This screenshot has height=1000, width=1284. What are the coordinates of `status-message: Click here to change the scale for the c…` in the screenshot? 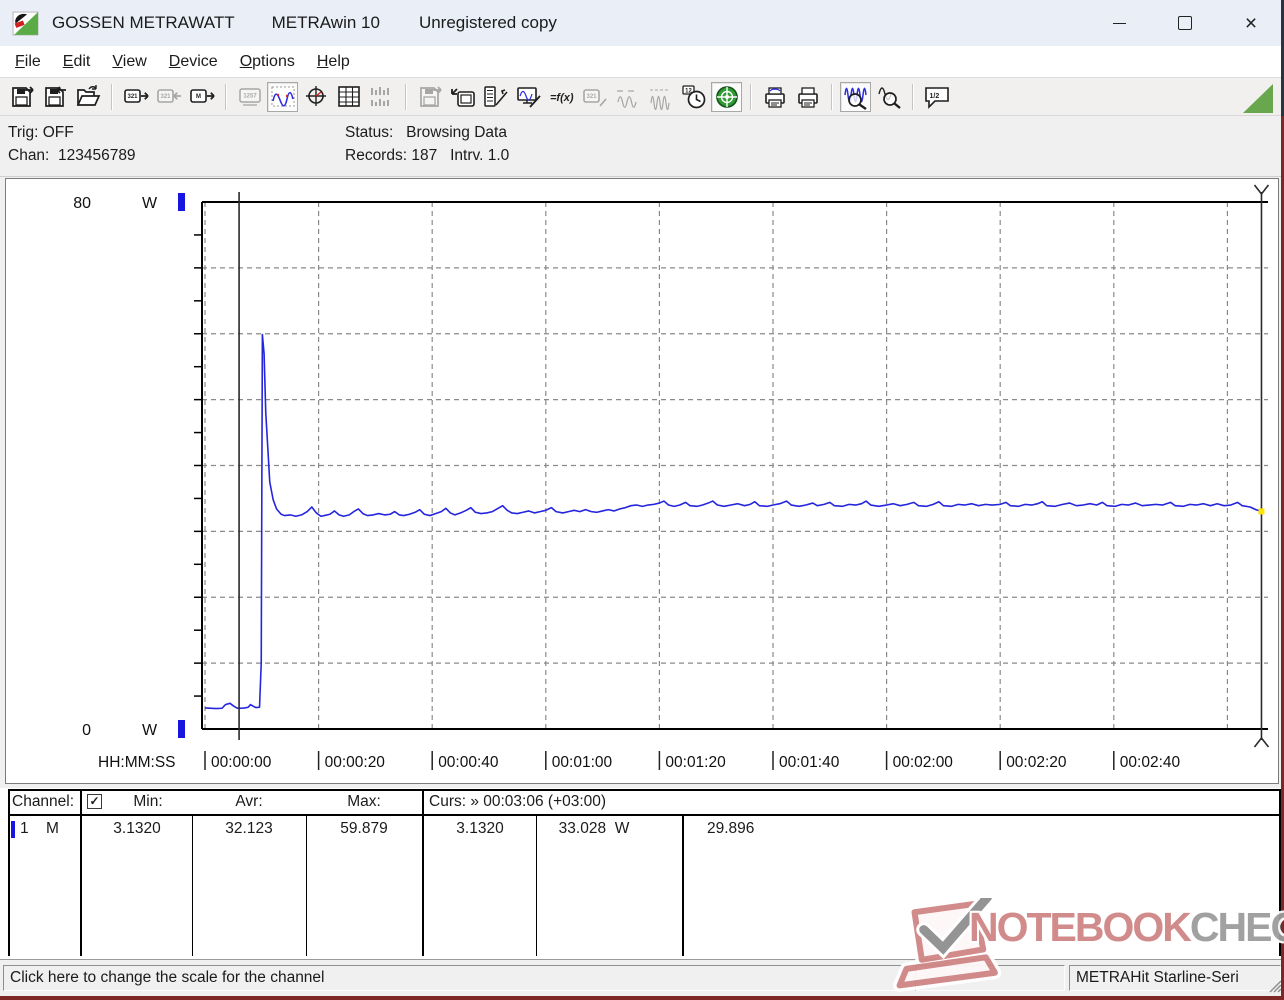 It's located at (457, 978).